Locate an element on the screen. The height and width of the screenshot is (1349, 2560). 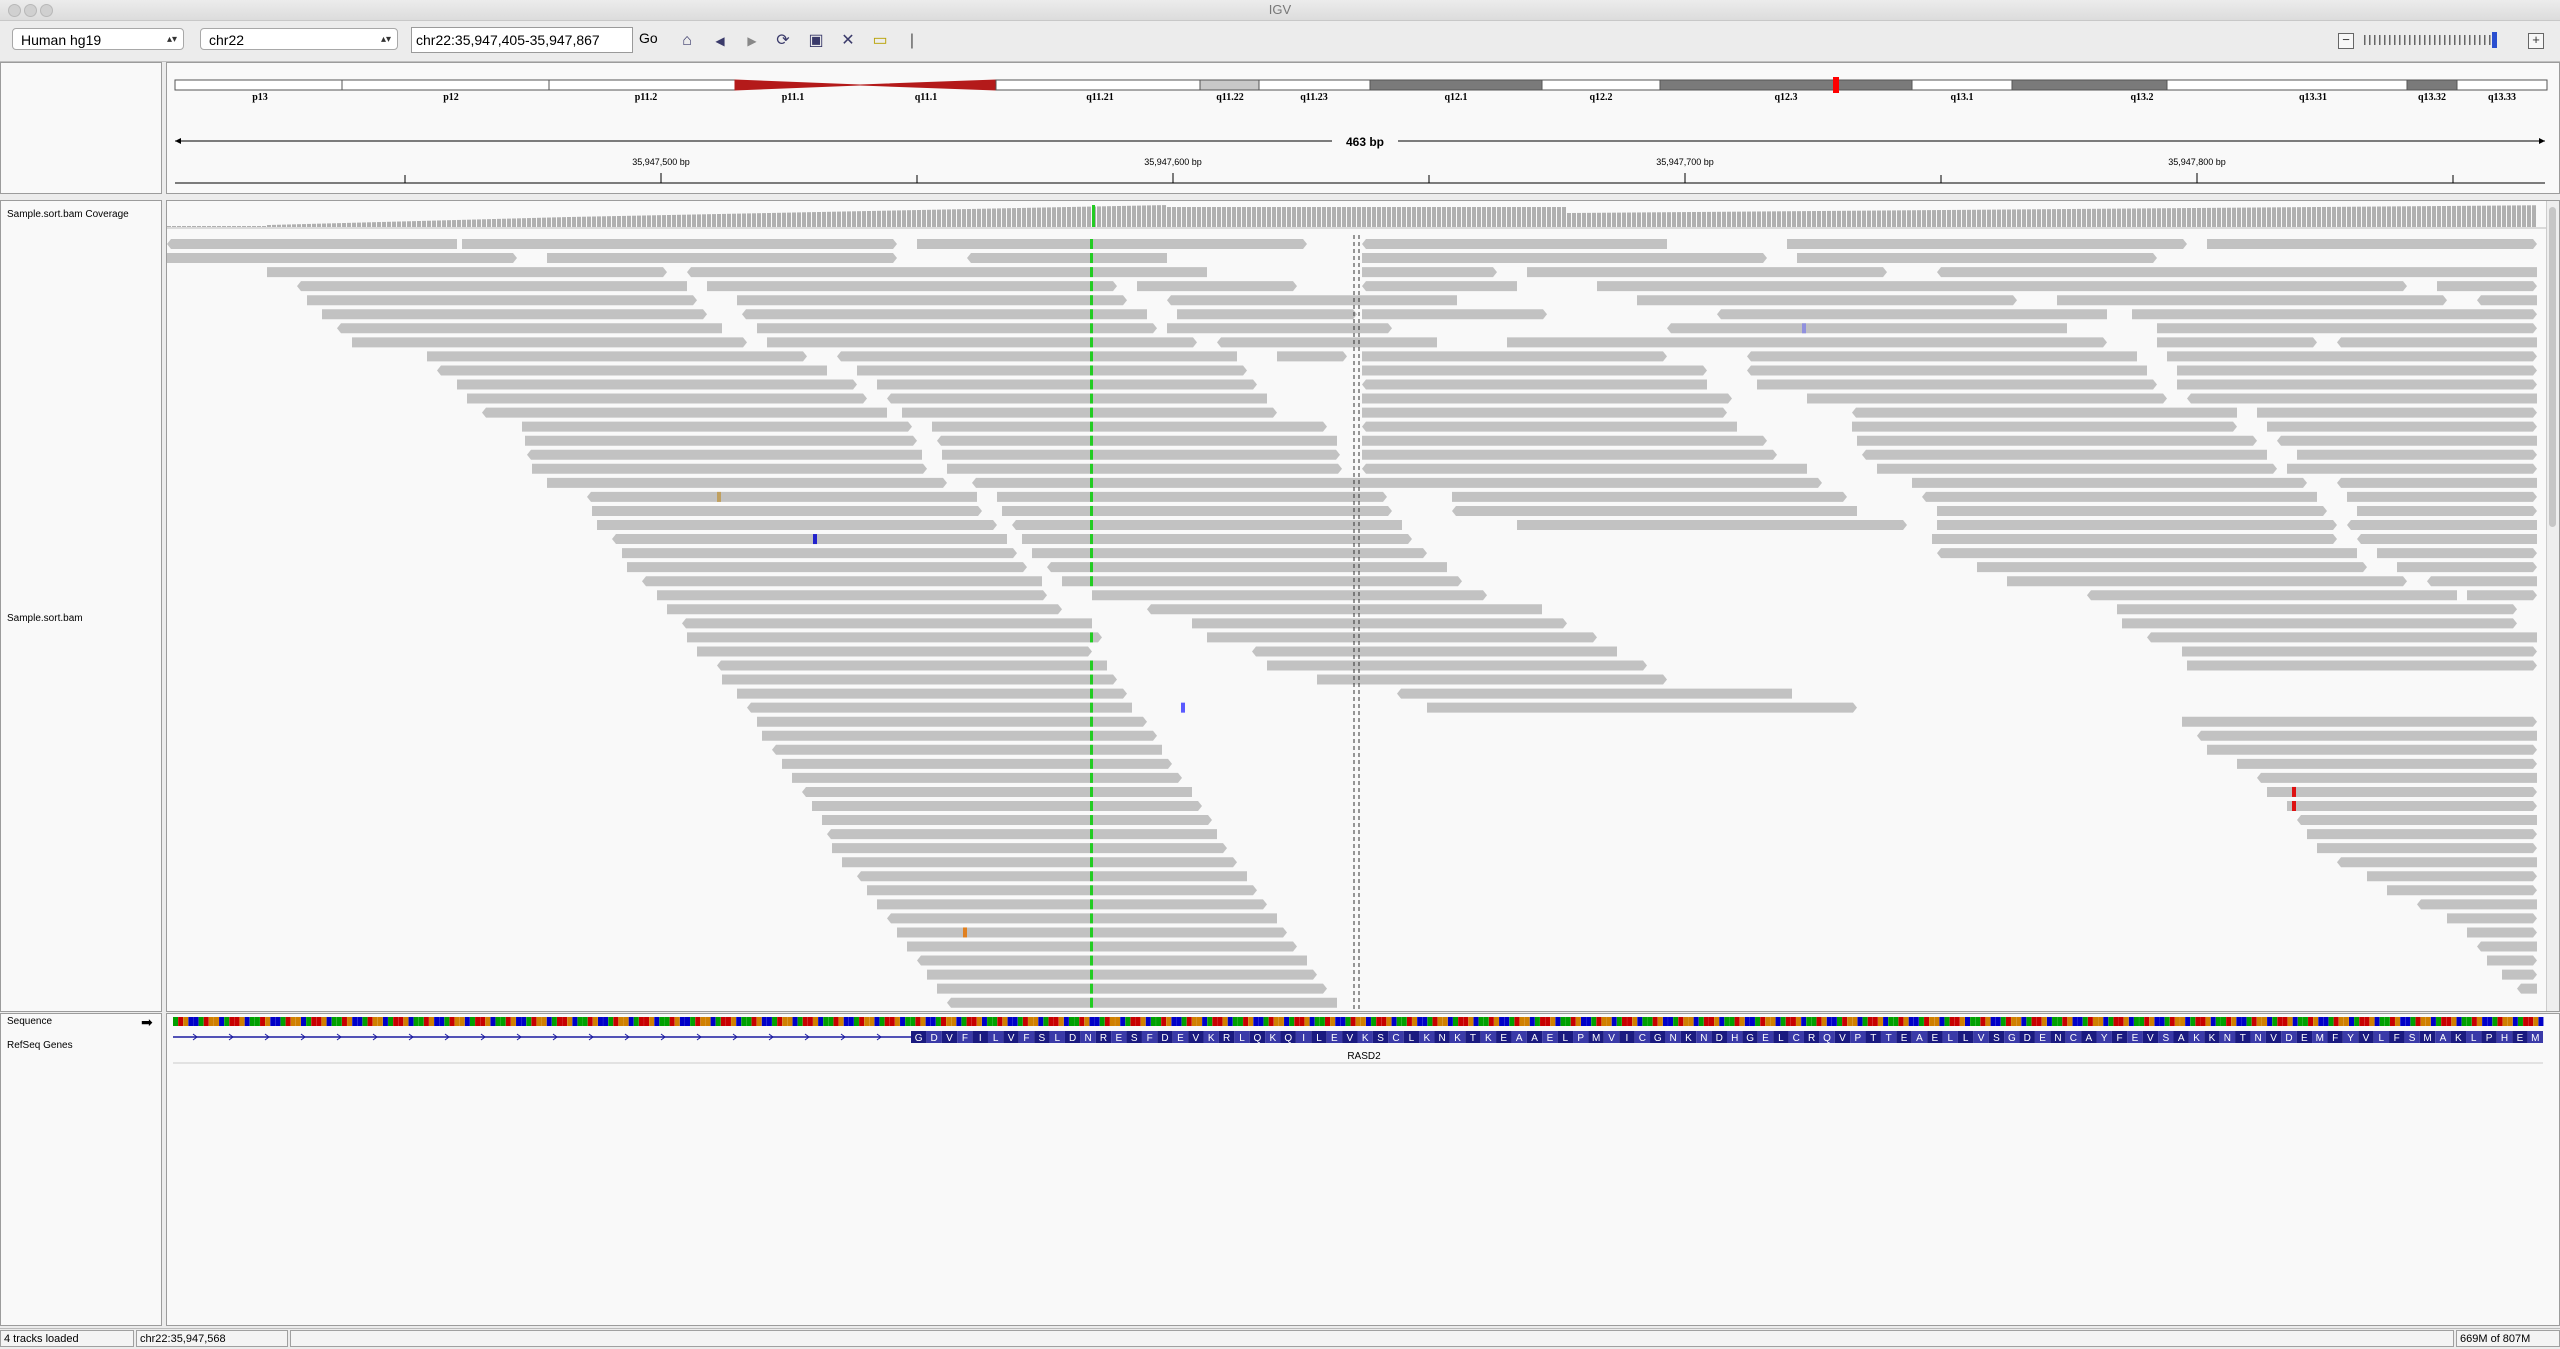
strand-arrow-icon: ➡ is located at coordinates (147, 1022).